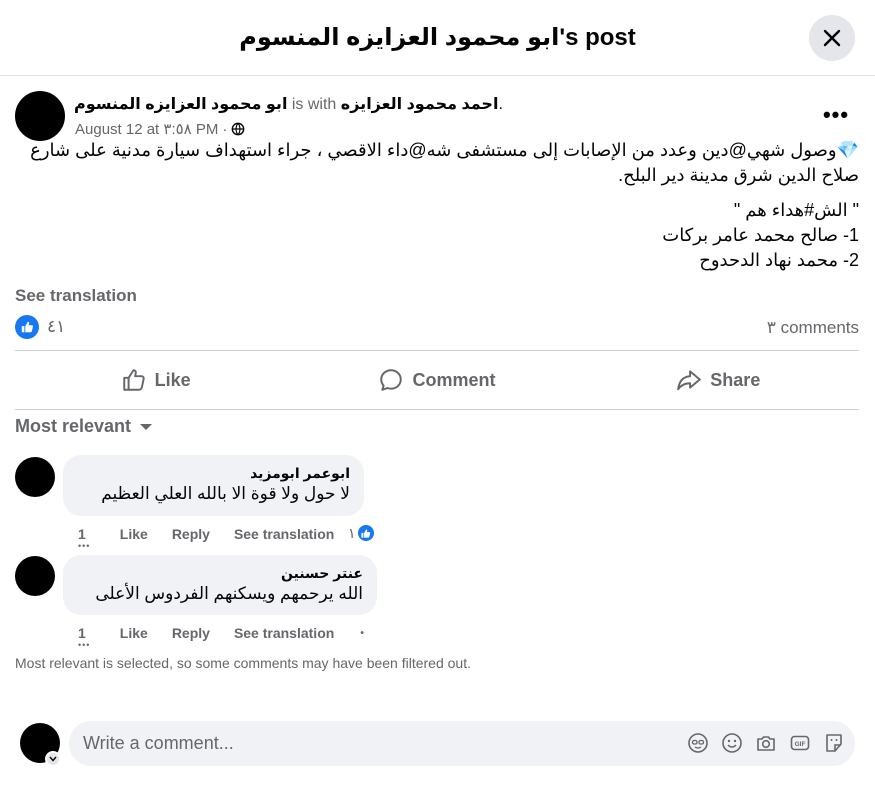  Describe the element at coordinates (732, 743) in the screenshot. I see `emoji-icon` at that location.